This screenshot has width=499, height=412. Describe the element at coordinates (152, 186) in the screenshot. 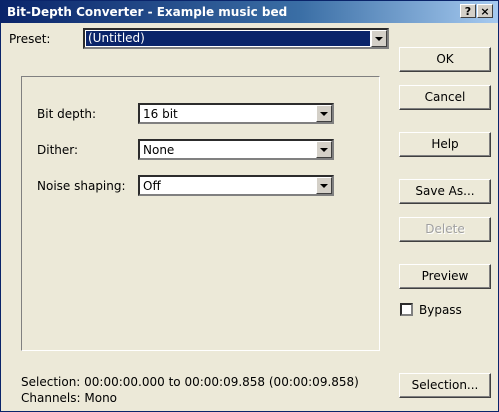

I see `noise-shaping-value: Off` at that location.